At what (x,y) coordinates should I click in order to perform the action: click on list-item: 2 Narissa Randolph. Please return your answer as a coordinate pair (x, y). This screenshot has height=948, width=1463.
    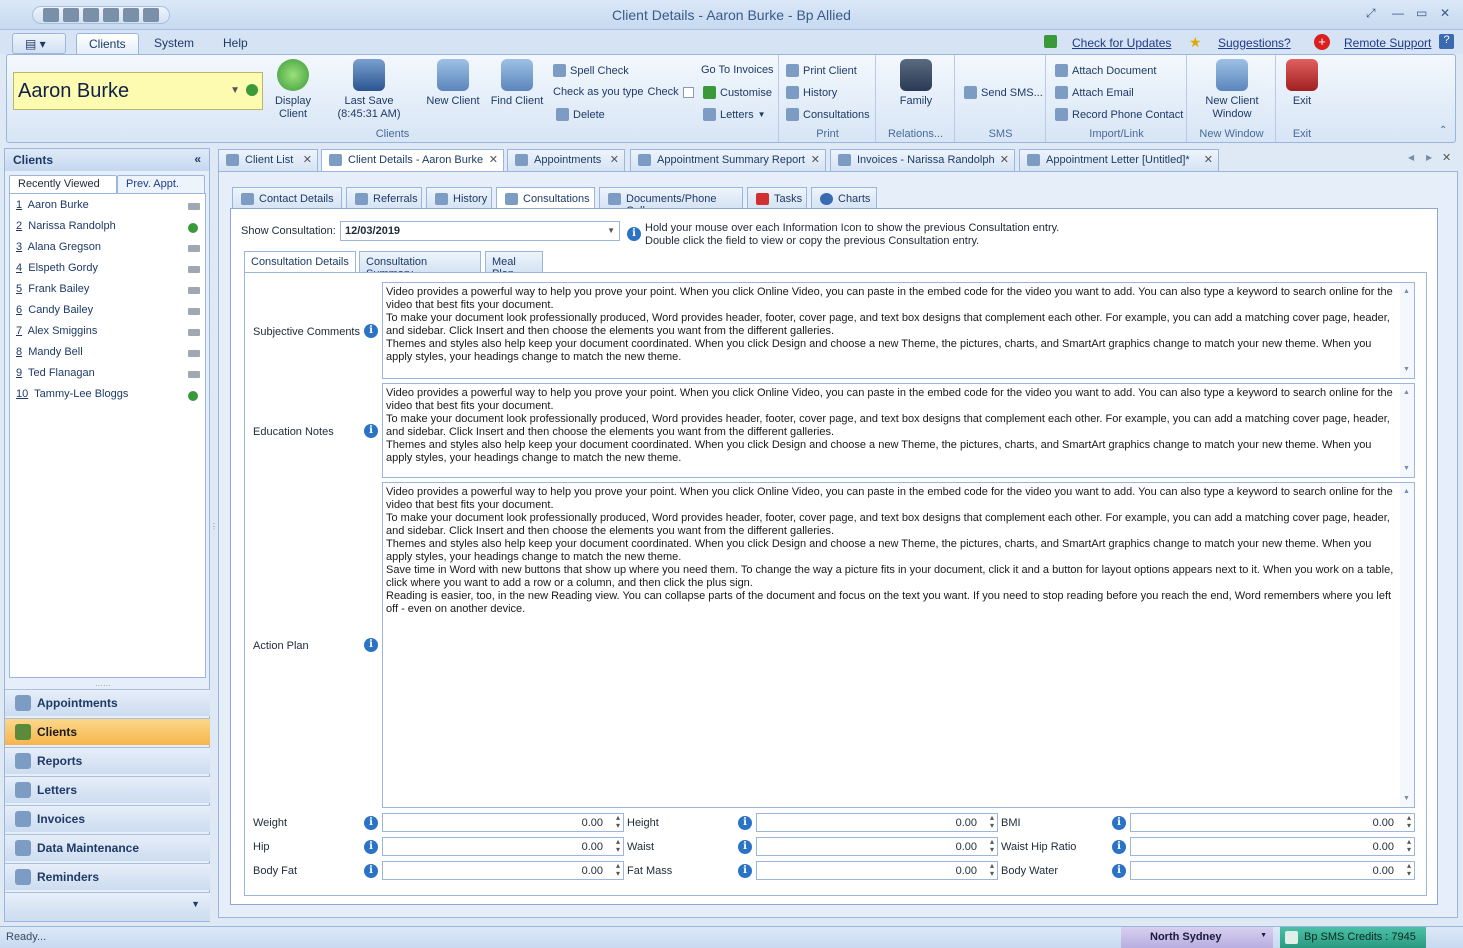
    Looking at the image, I should click on (66, 226).